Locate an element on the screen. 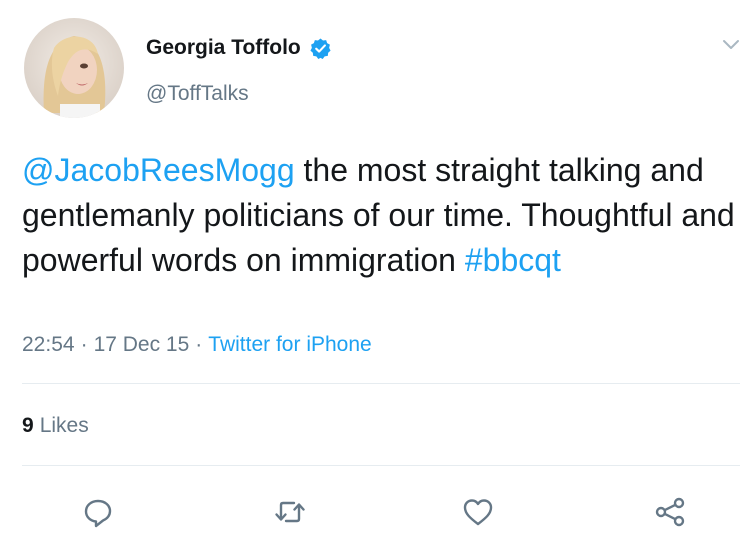  share-button is located at coordinates (670, 512).